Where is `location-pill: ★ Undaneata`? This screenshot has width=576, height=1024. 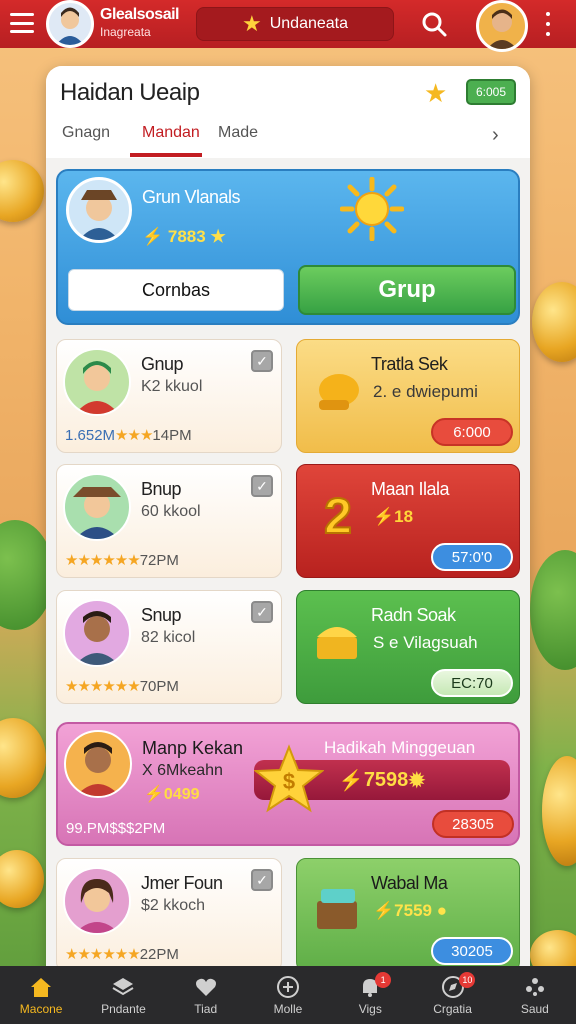
location-pill: ★ Undaneata is located at coordinates (295, 24).